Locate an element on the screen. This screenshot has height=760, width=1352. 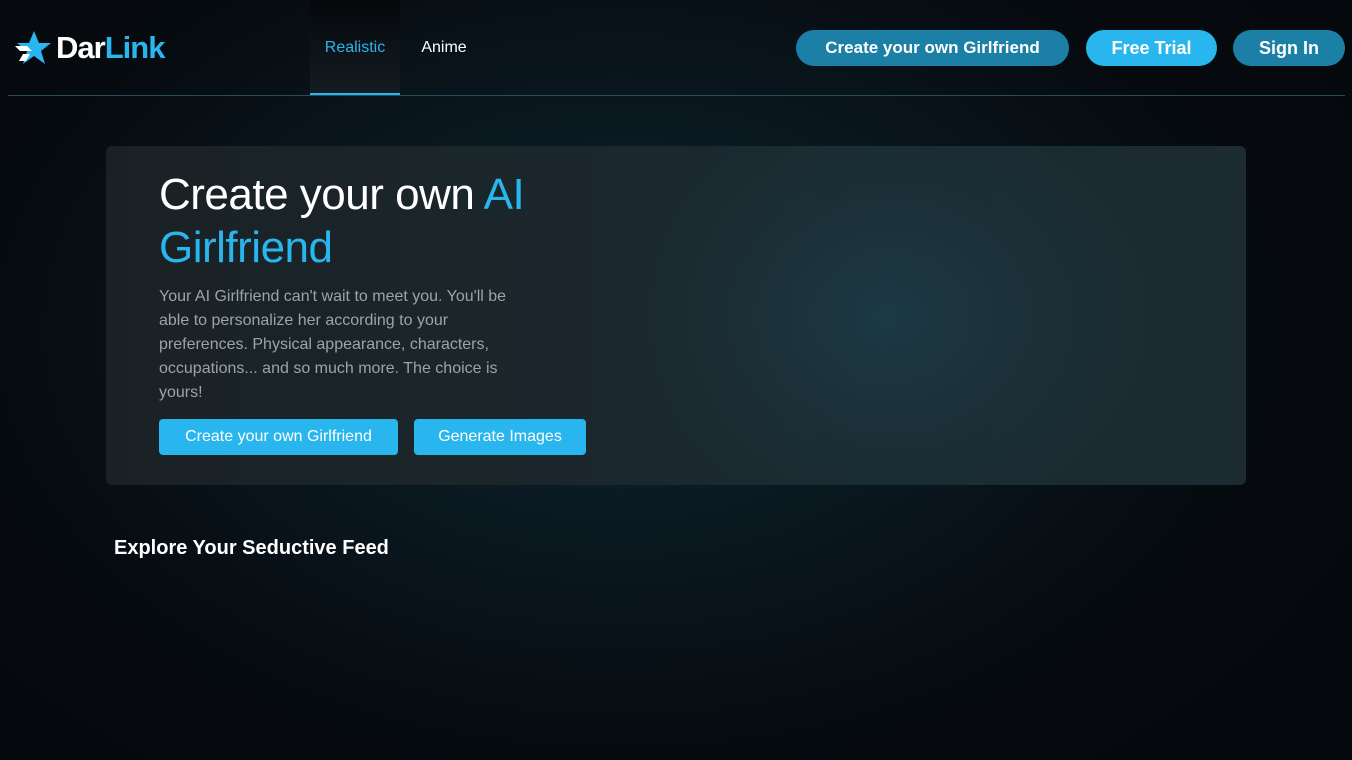
tab-anime: Anime is located at coordinates (444, 48).